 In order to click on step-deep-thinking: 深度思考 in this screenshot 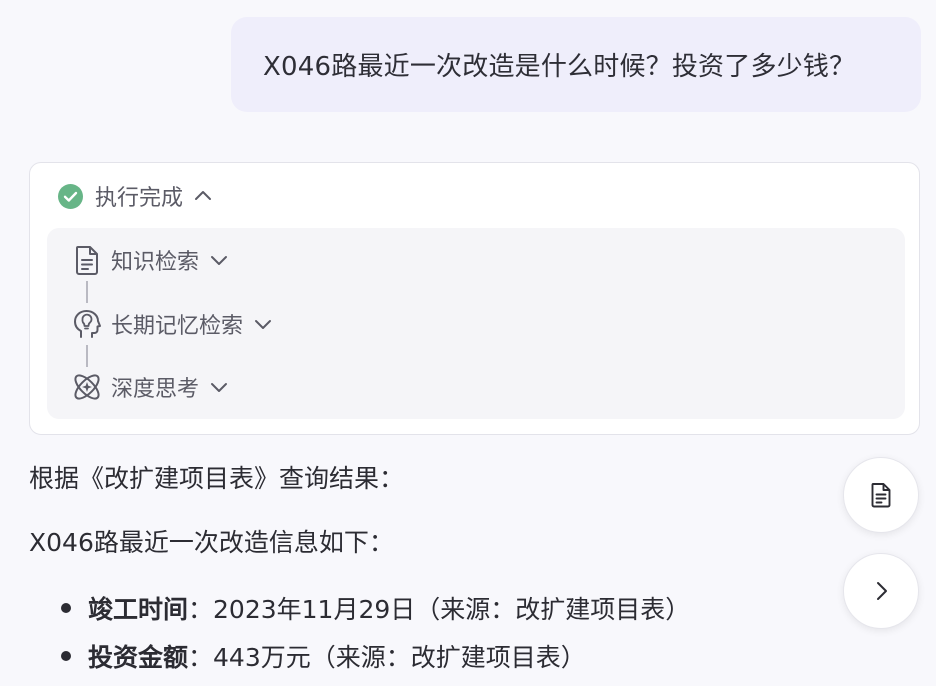, I will do `click(150, 387)`.